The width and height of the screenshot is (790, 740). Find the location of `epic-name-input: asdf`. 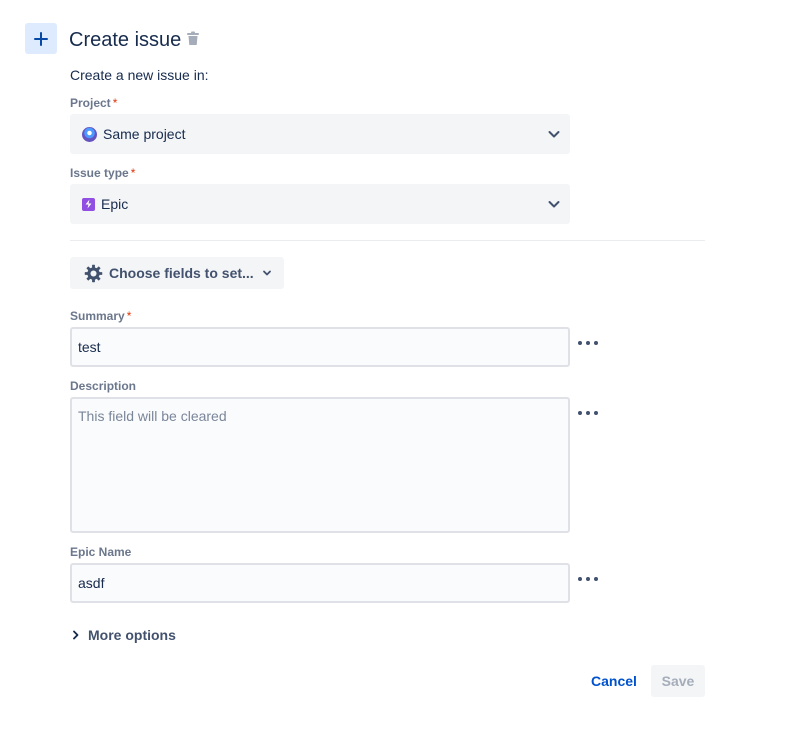

epic-name-input: asdf is located at coordinates (320, 583).